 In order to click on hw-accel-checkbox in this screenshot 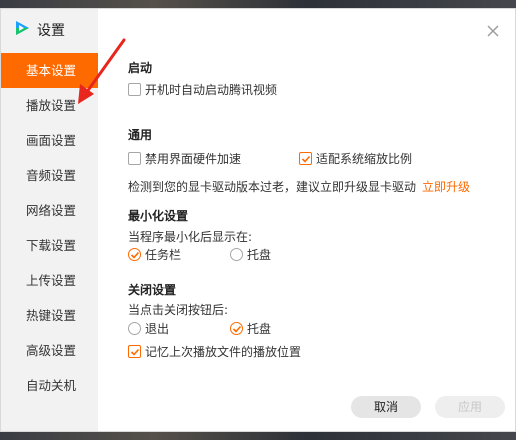, I will do `click(134, 158)`.